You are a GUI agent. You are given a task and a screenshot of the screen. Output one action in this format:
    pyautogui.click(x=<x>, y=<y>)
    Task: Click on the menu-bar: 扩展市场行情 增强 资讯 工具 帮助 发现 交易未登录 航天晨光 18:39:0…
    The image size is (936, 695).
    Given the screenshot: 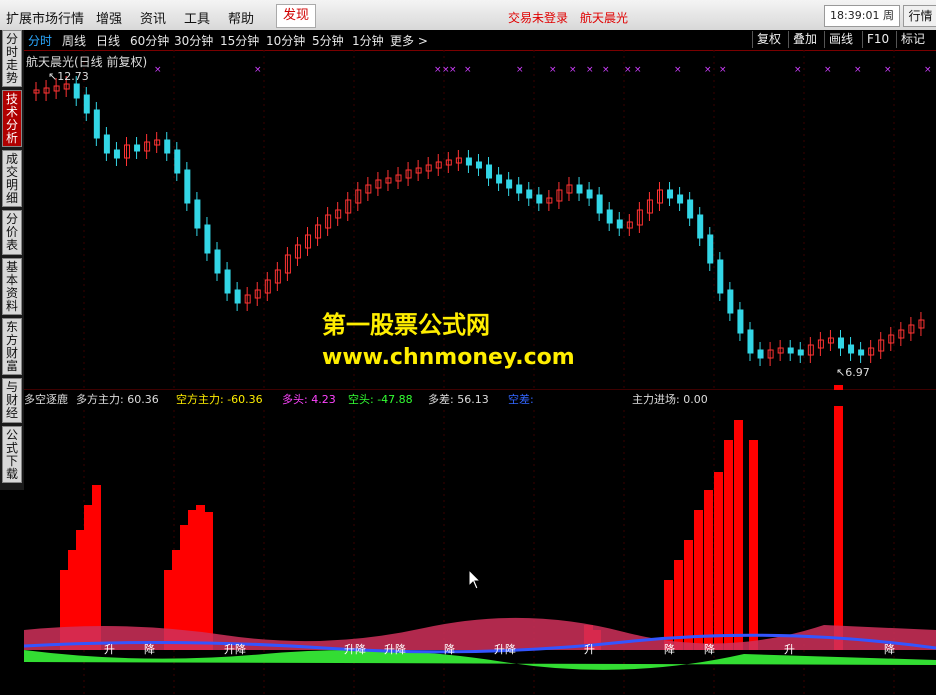 What is the action you would take?
    pyautogui.click(x=468, y=21)
    